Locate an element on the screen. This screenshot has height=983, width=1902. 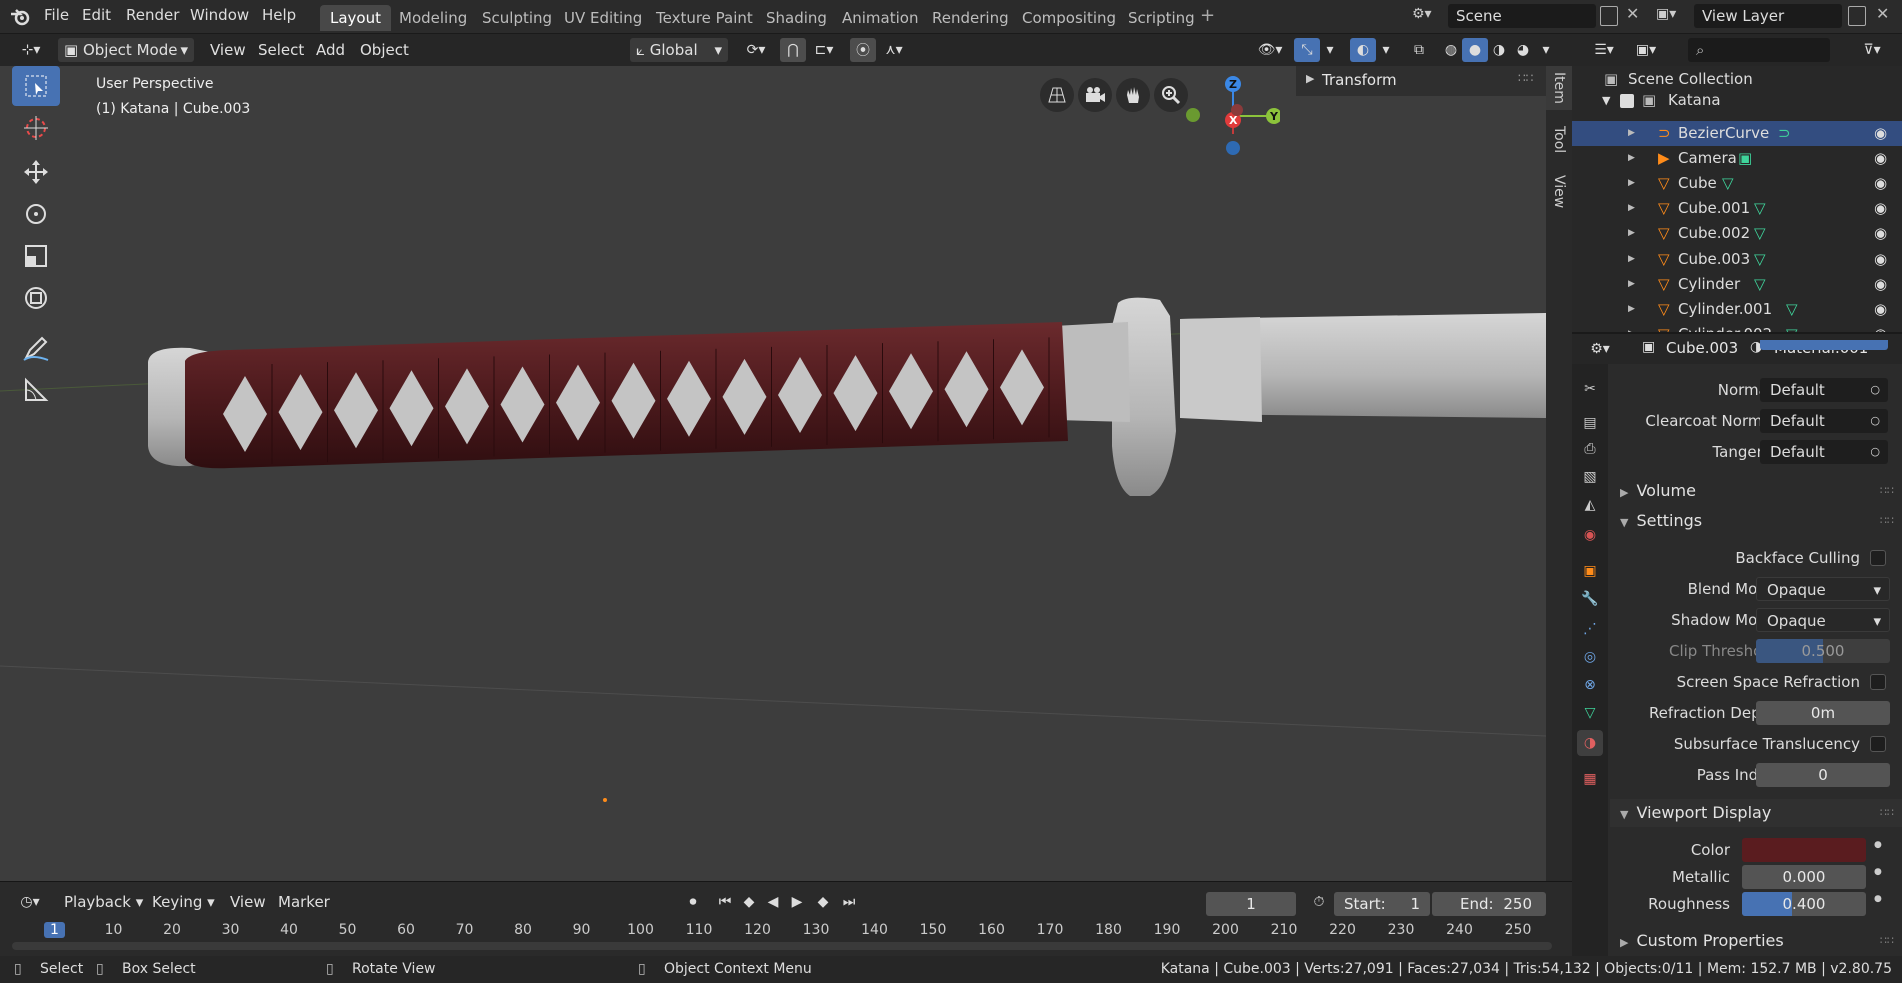
tab-uv-editing: UV Editing is located at coordinates (603, 18).